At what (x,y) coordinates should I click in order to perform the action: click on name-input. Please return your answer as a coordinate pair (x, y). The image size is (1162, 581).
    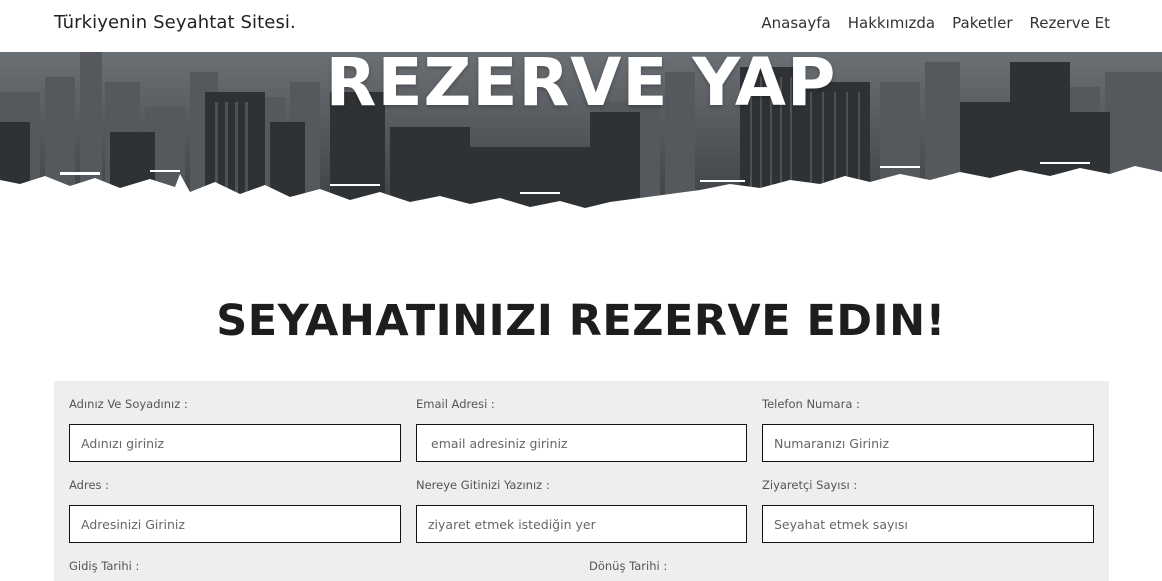
    Looking at the image, I should click on (235, 443).